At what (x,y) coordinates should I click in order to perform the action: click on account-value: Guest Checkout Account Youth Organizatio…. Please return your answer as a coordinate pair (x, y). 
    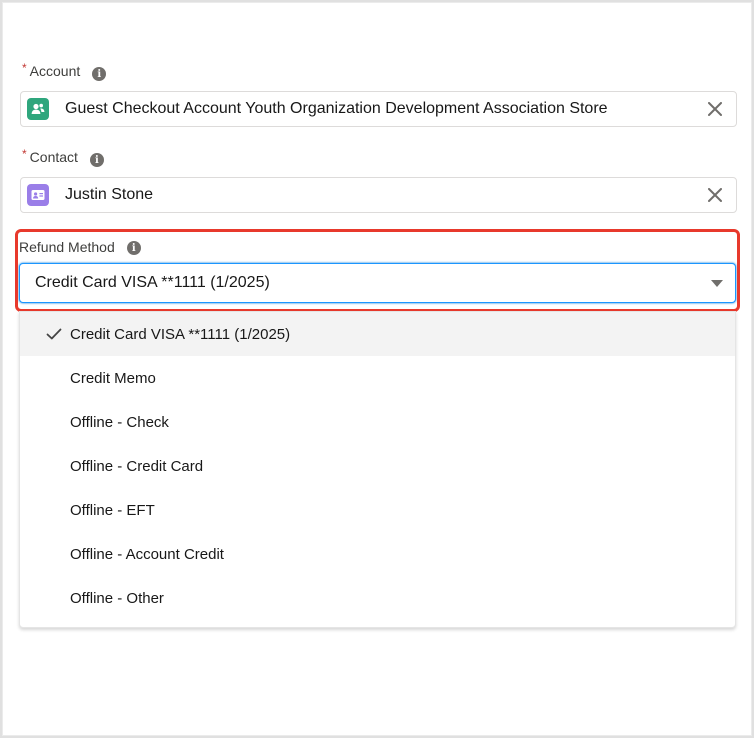
    Looking at the image, I should click on (336, 108).